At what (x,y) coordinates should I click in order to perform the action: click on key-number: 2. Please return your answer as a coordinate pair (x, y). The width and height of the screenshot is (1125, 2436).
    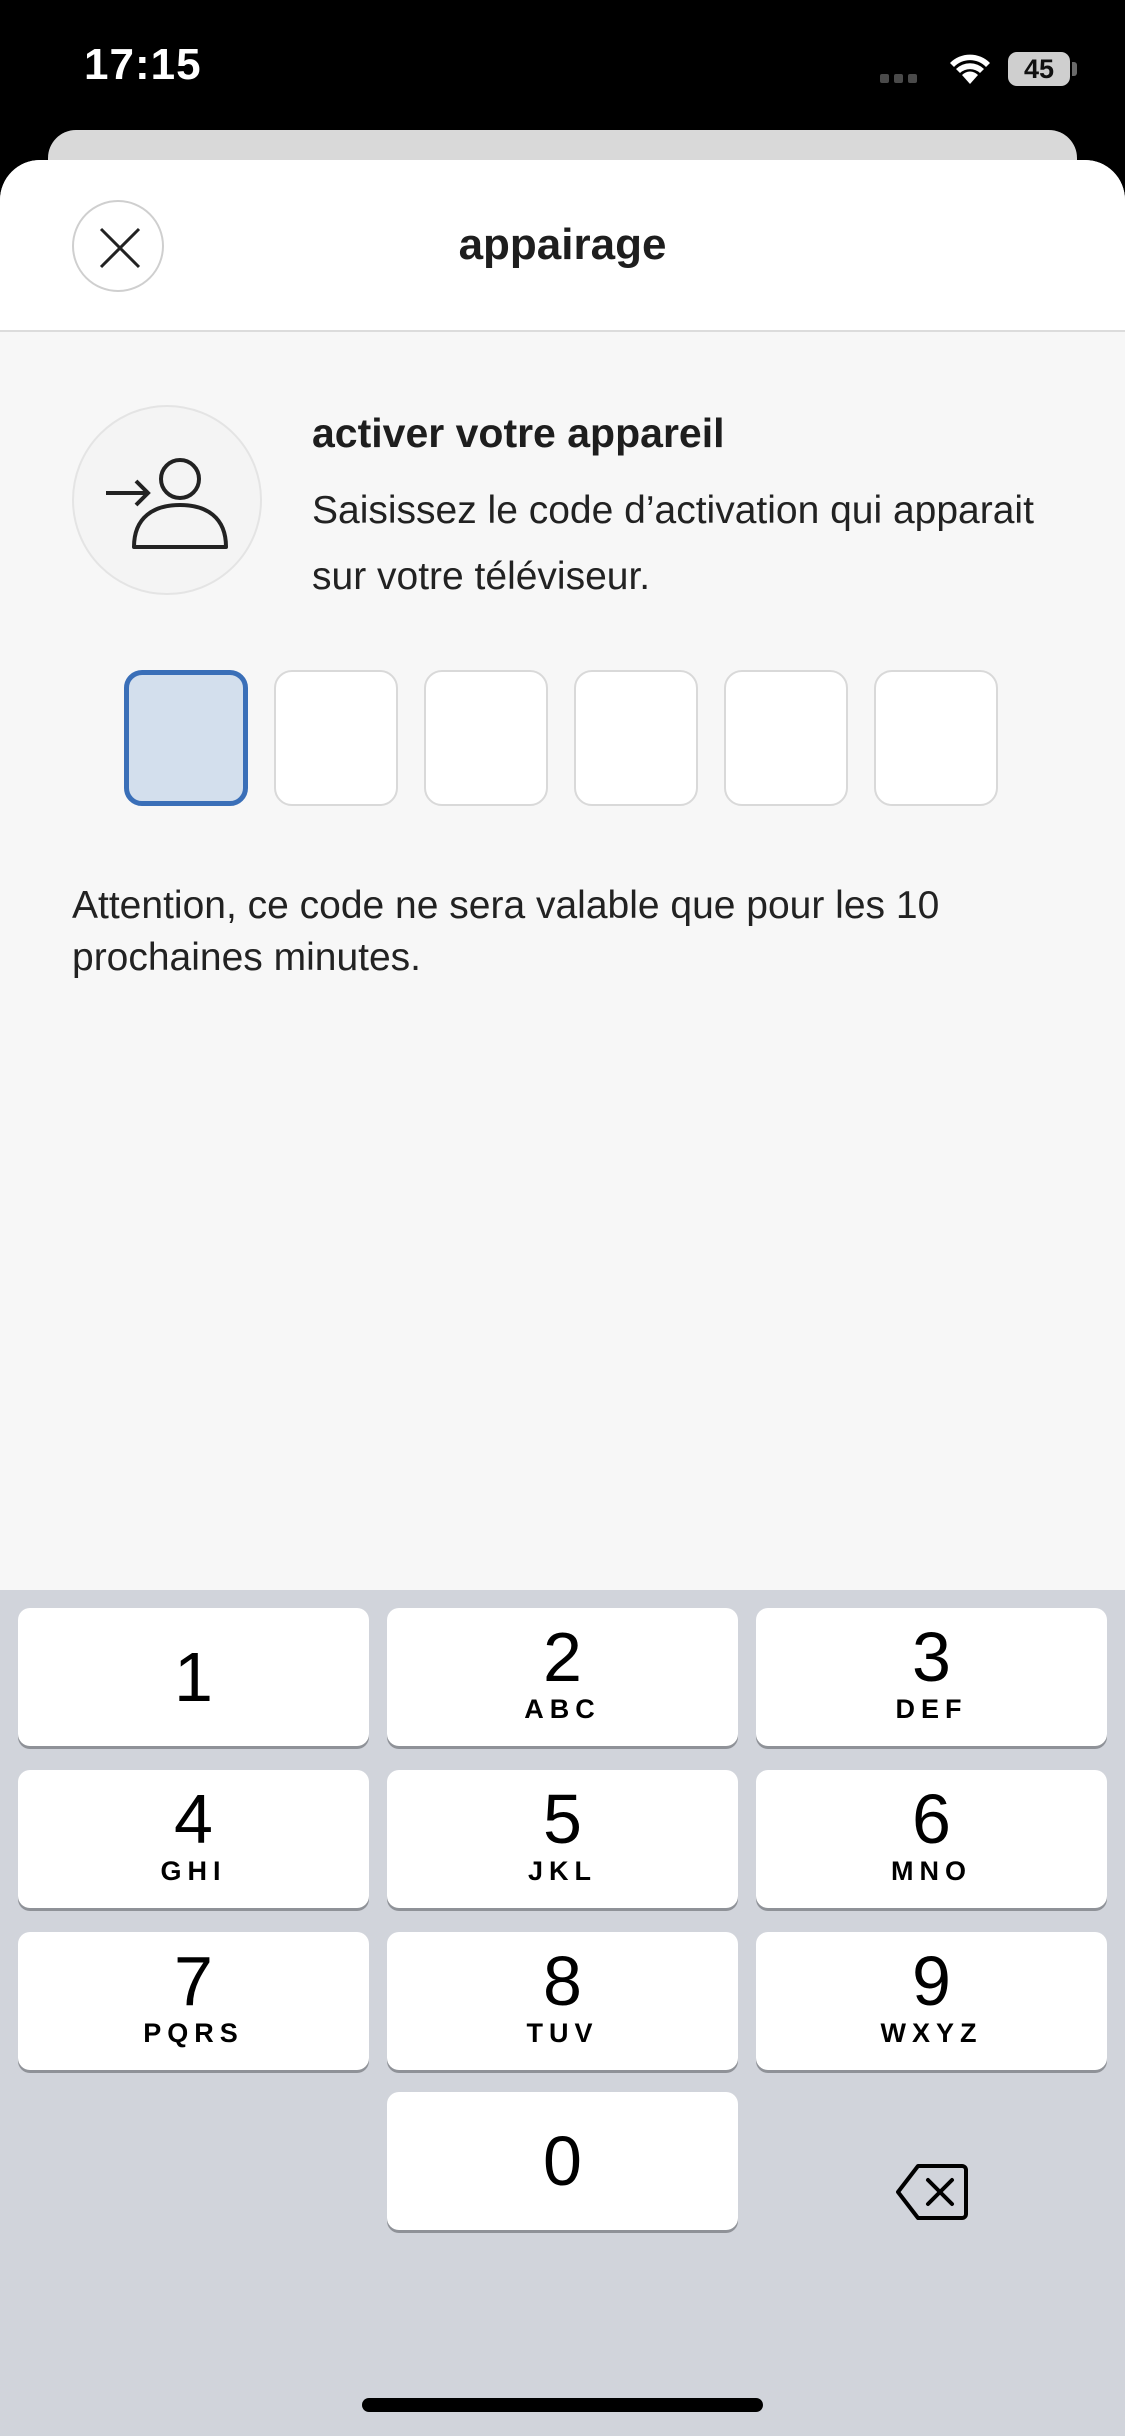
    Looking at the image, I should click on (562, 1657).